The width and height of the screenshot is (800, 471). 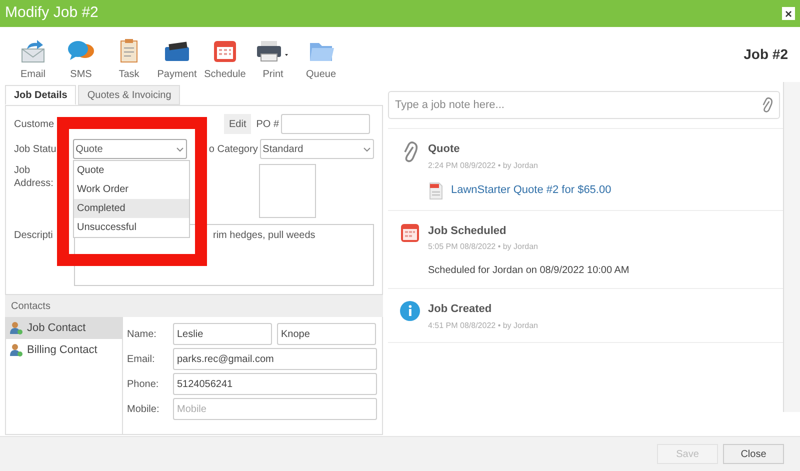 What do you see at coordinates (36, 149) in the screenshot?
I see `field-label: Job Statu` at bounding box center [36, 149].